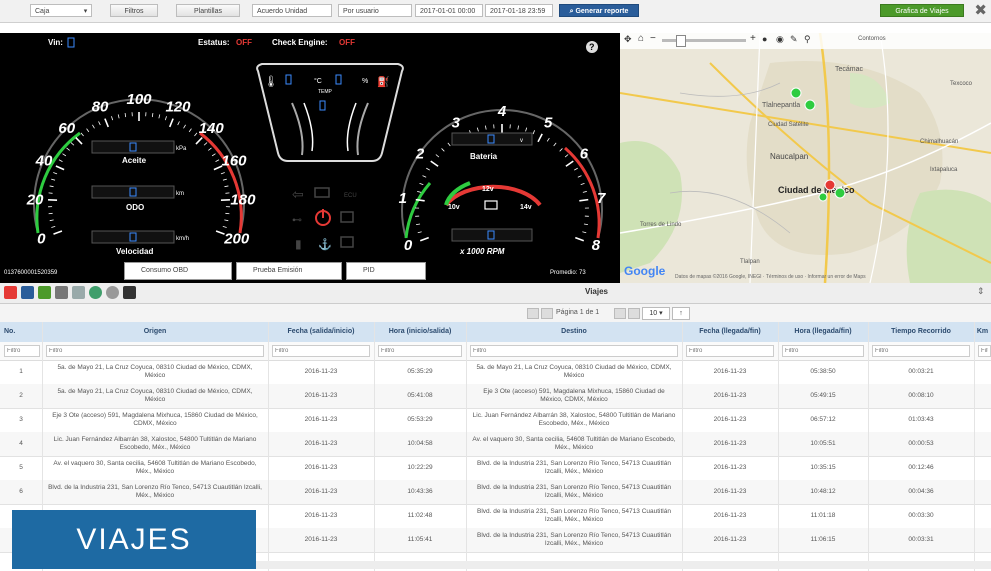 Image resolution: width=991 pixels, height=571 pixels. What do you see at coordinates (592, 47) in the screenshot?
I see `help-icon: ?` at bounding box center [592, 47].